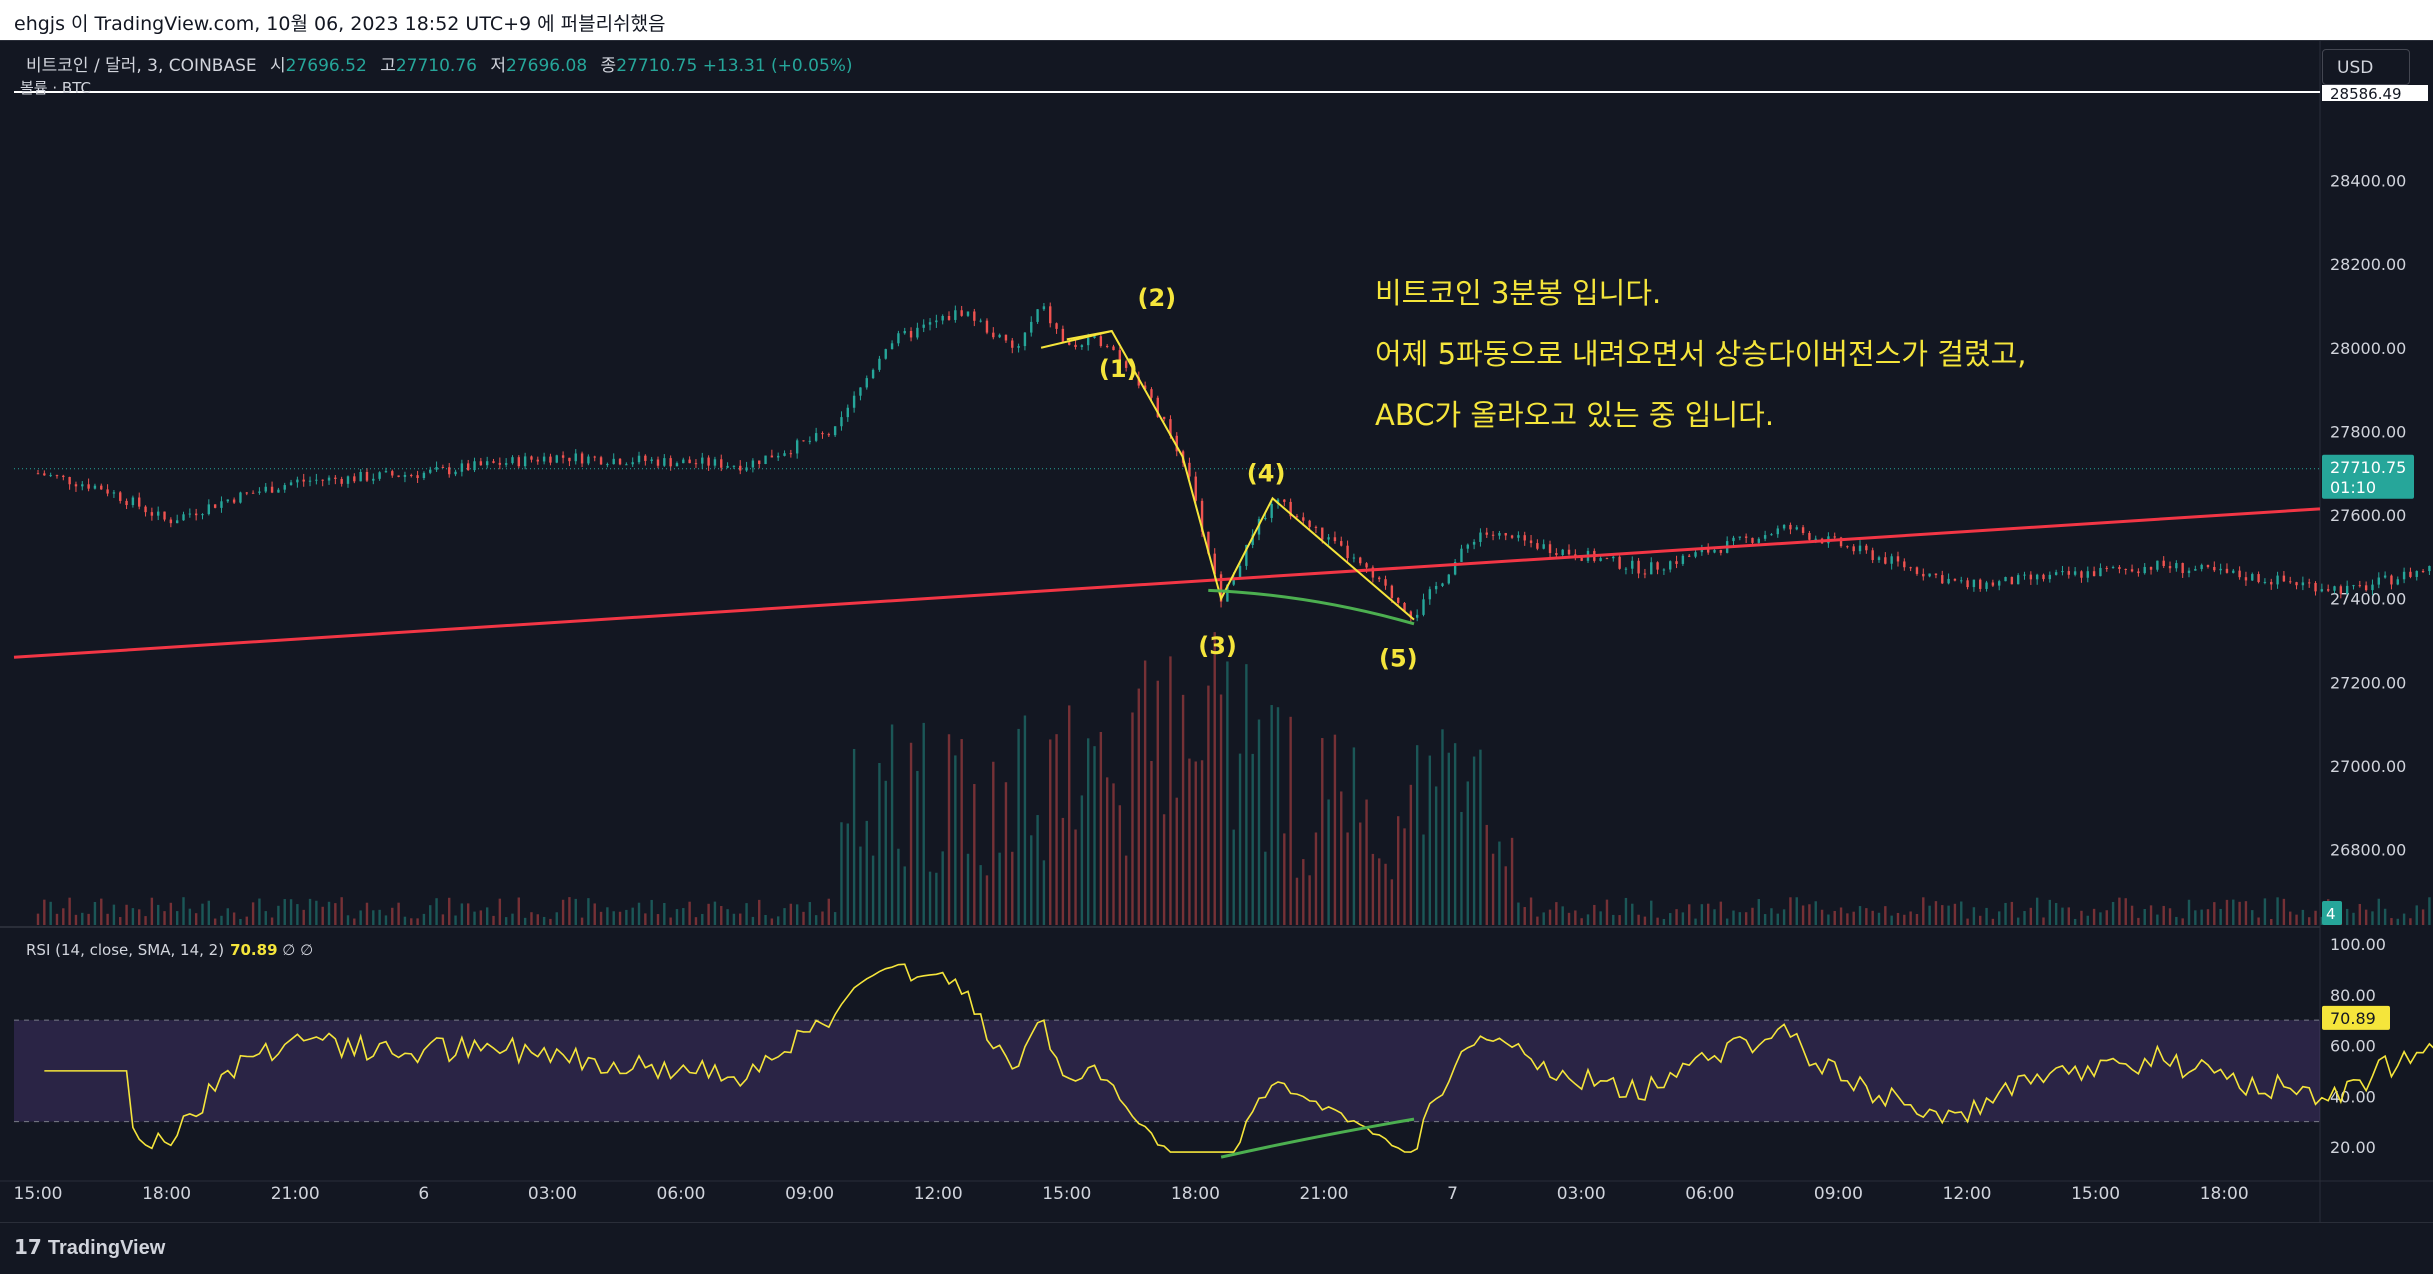 The height and width of the screenshot is (1274, 2433). What do you see at coordinates (2366, 67) in the screenshot?
I see `currency-button: USD` at bounding box center [2366, 67].